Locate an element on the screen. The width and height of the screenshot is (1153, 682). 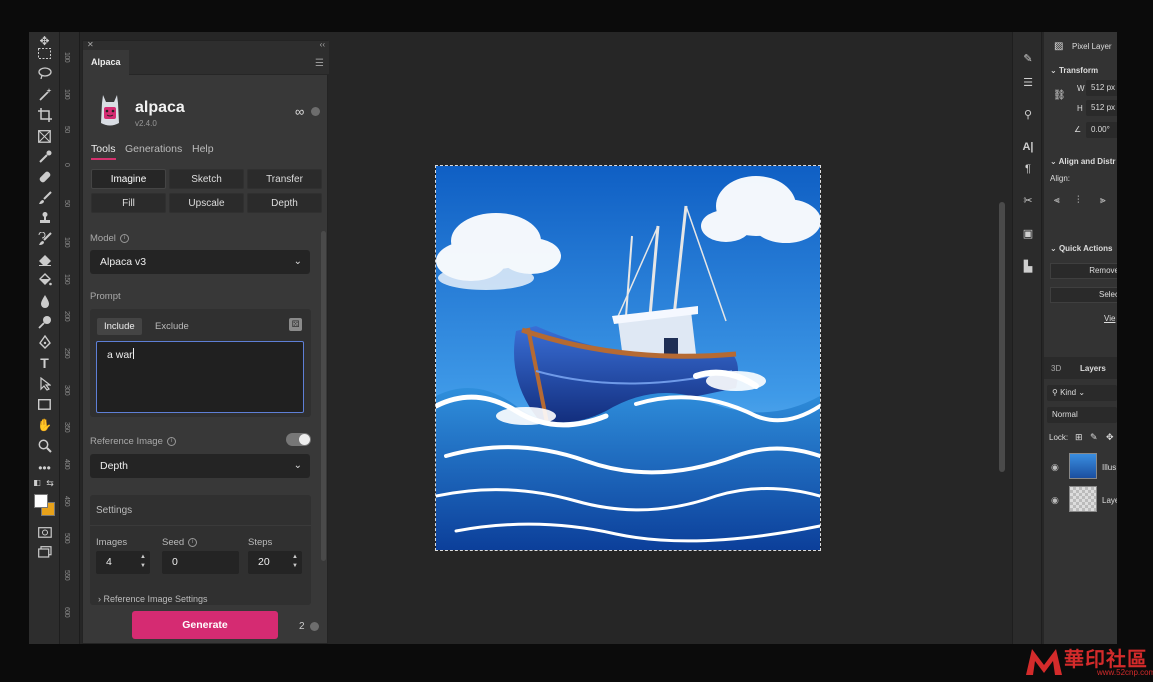
rectangle-icon is located at coordinates (44, 404).